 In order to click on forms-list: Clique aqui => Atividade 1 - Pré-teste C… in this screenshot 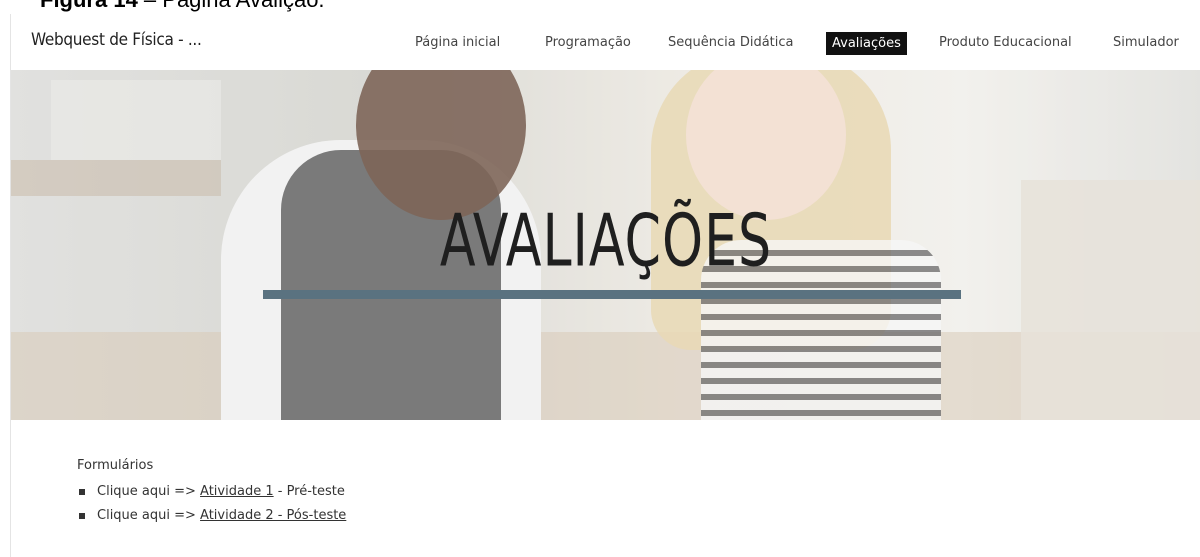, I will do `click(211, 504)`.